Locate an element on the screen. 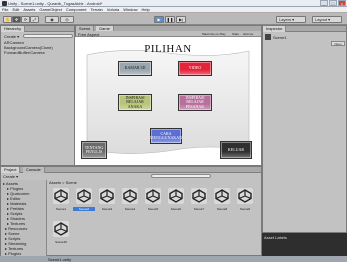 The height and width of the screenshot is (262, 347). scene-asset-item: Scene5 is located at coordinates (153, 201).